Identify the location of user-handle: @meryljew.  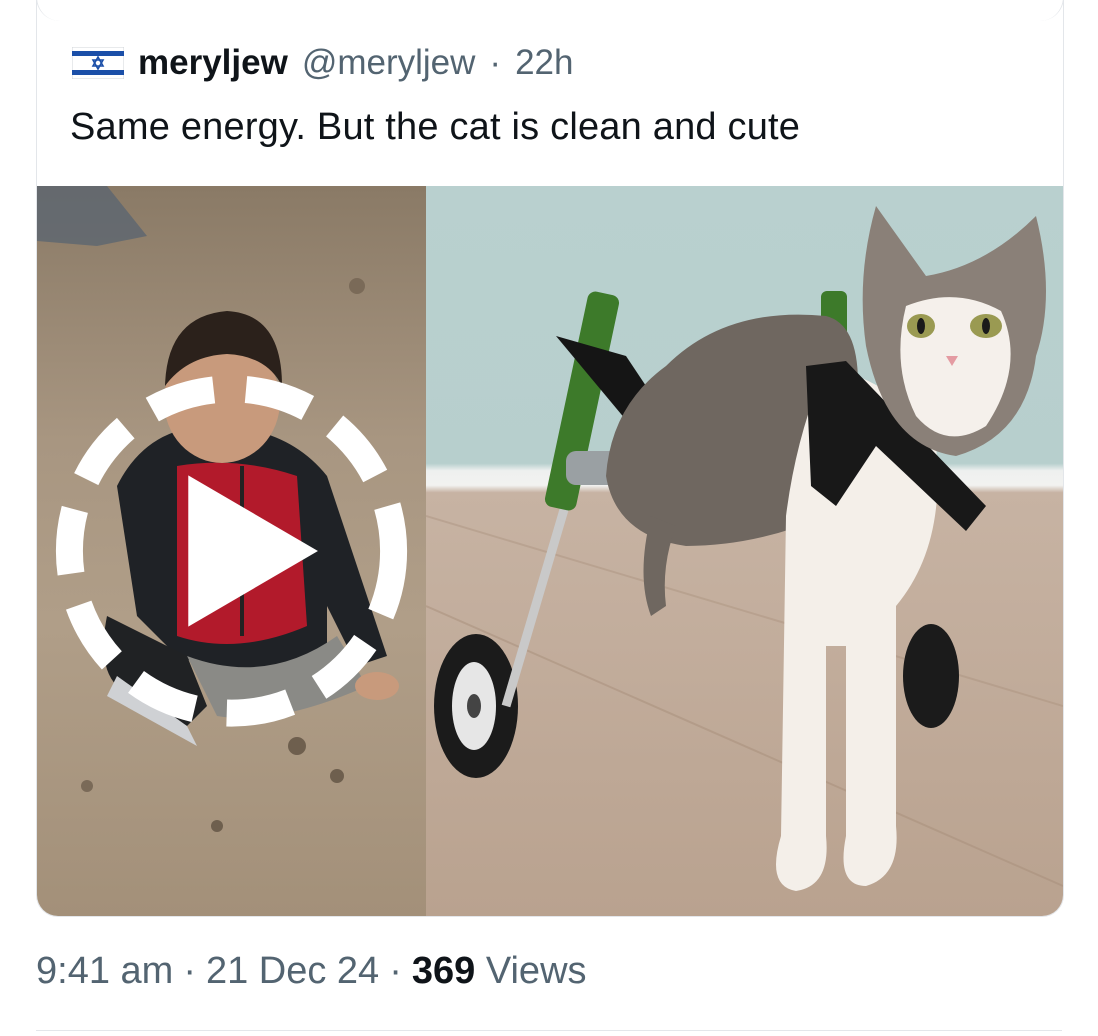
(389, 63).